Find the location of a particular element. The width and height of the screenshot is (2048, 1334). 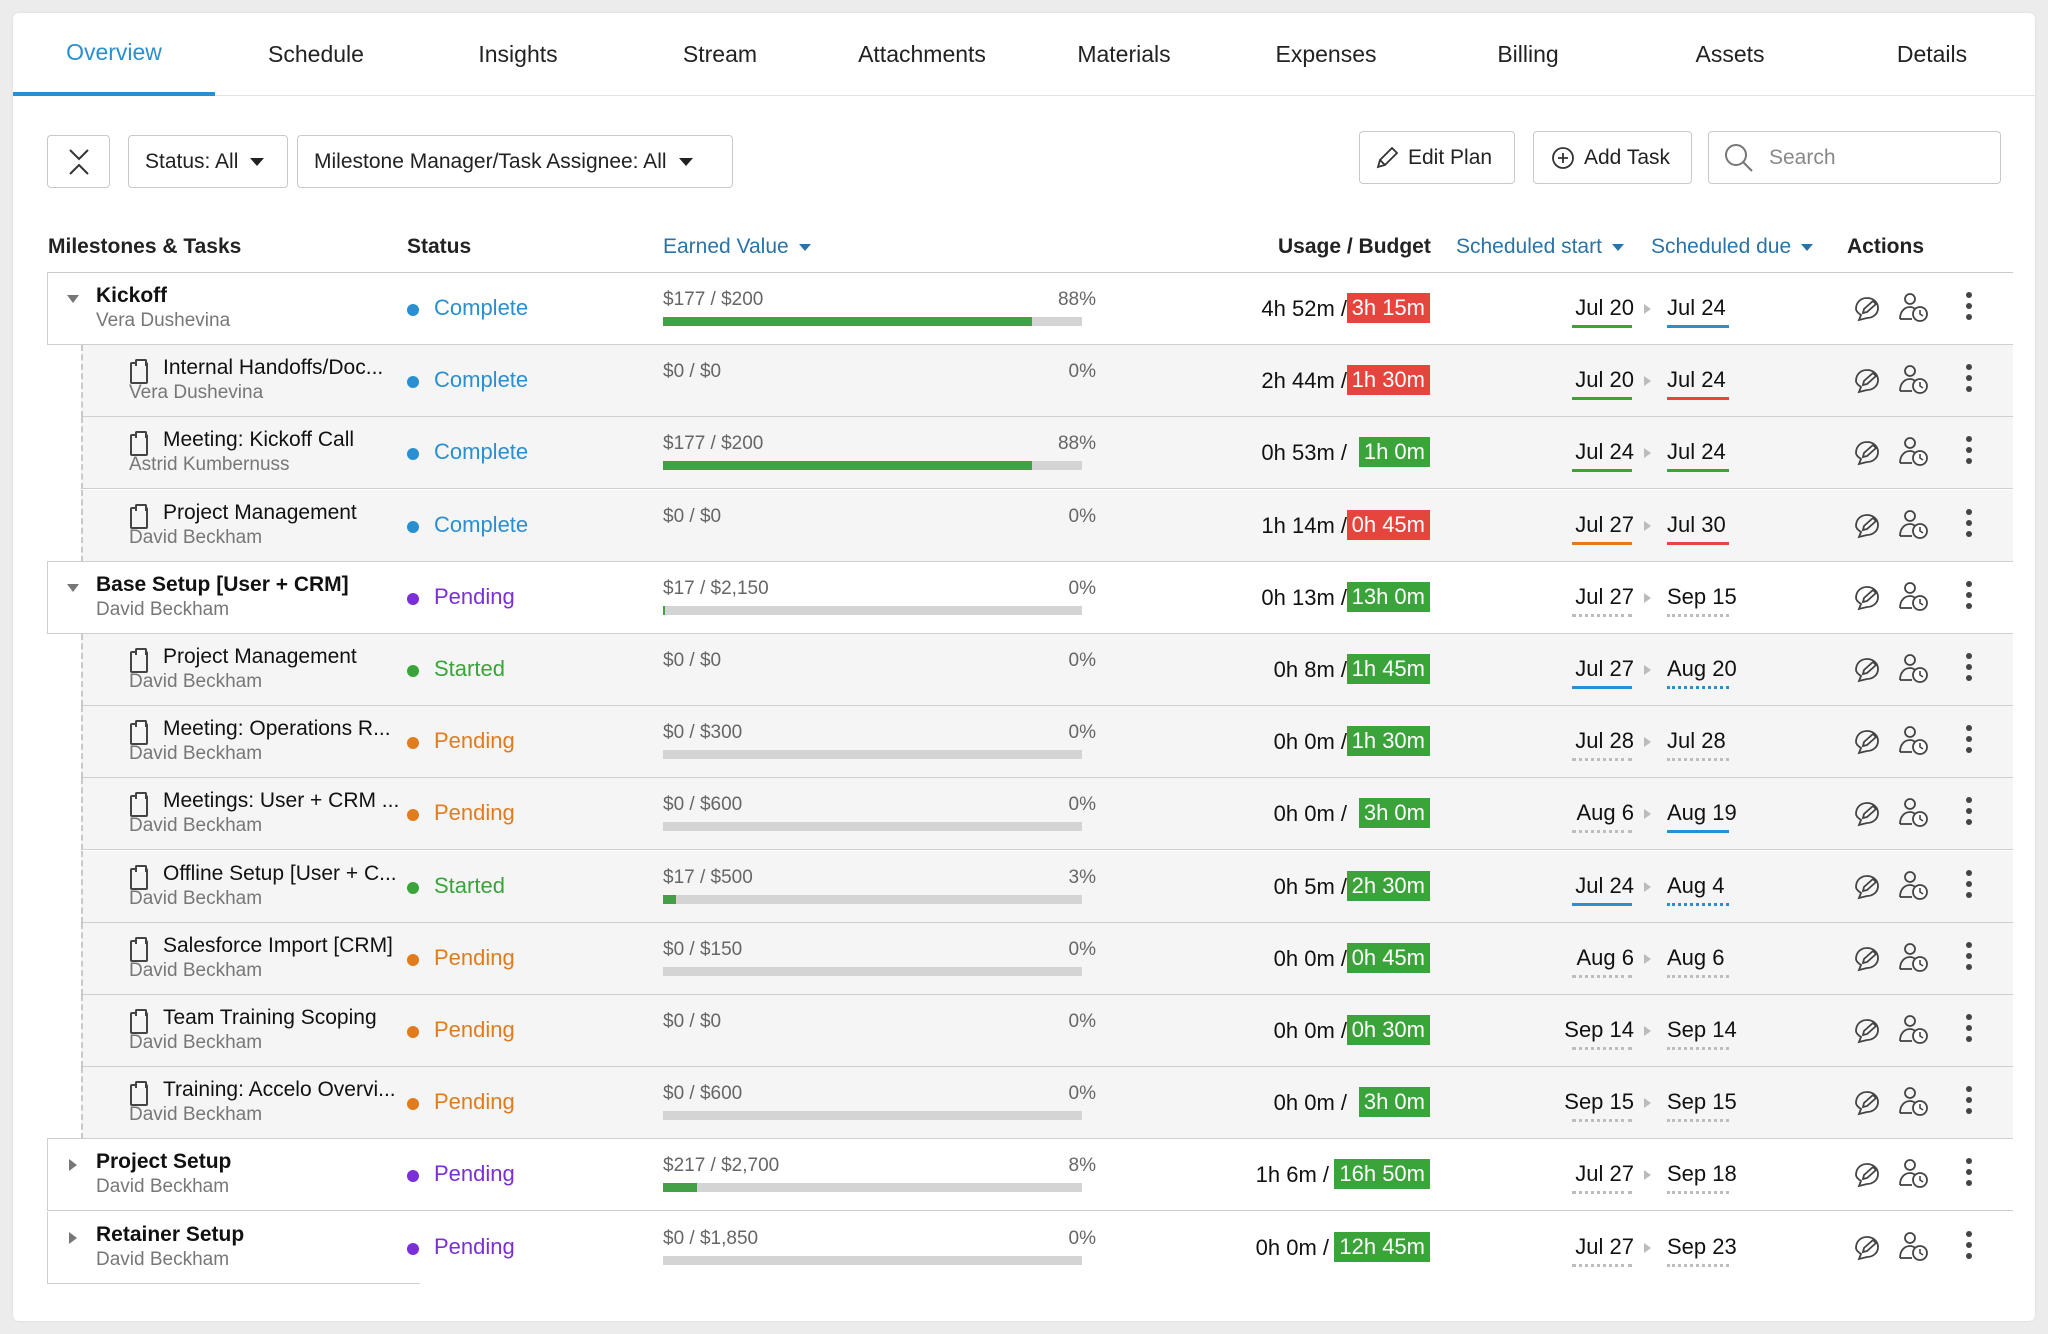

edit-plan-button: Edit Plan is located at coordinates (1437, 157).